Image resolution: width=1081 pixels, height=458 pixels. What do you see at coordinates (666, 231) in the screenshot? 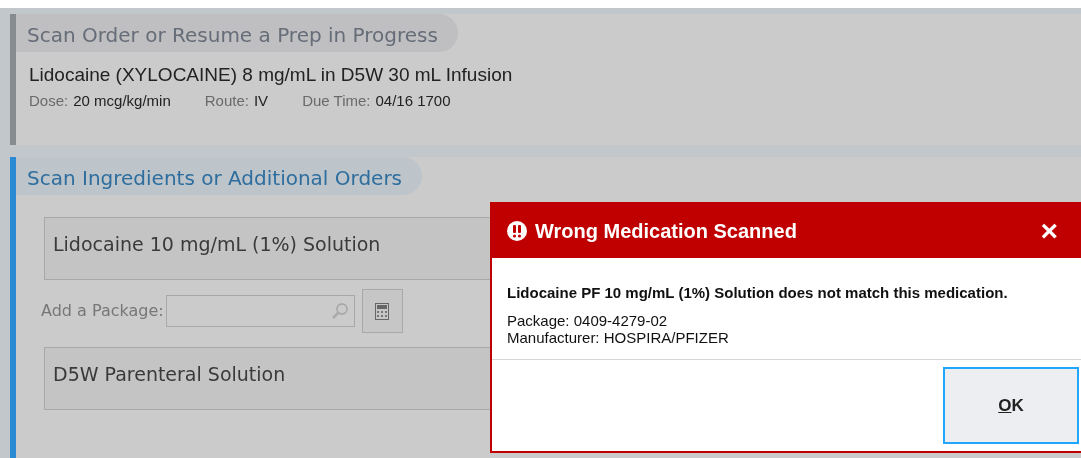
I see `dialog-title: Wrong Medication Scanned` at bounding box center [666, 231].